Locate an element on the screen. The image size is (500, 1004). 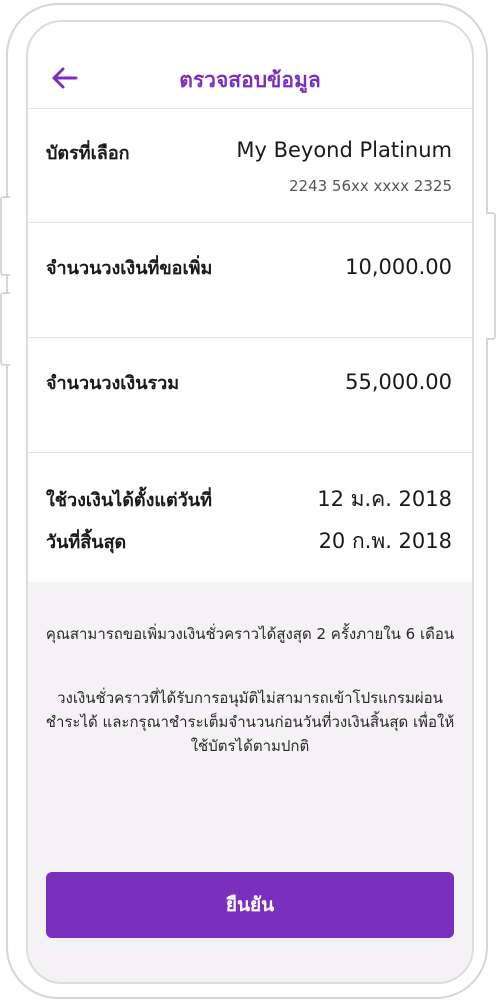
start-date-value: 12 ม.ค. 2018 is located at coordinates (384, 499).